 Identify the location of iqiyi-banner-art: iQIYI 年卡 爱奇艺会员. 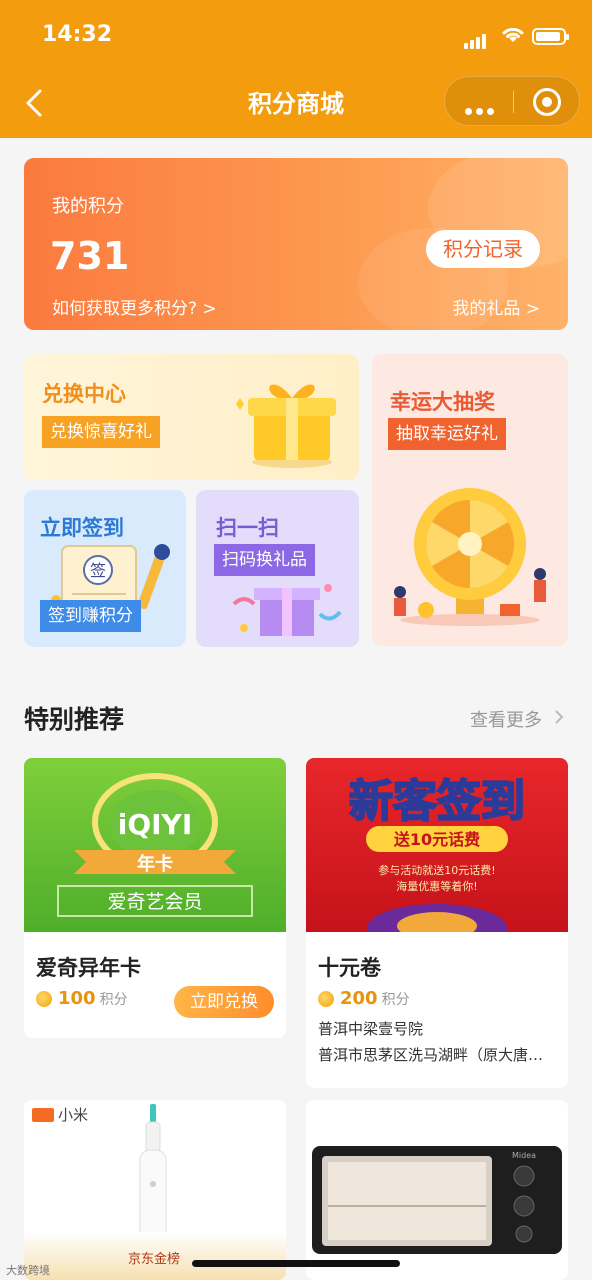
(155, 845).